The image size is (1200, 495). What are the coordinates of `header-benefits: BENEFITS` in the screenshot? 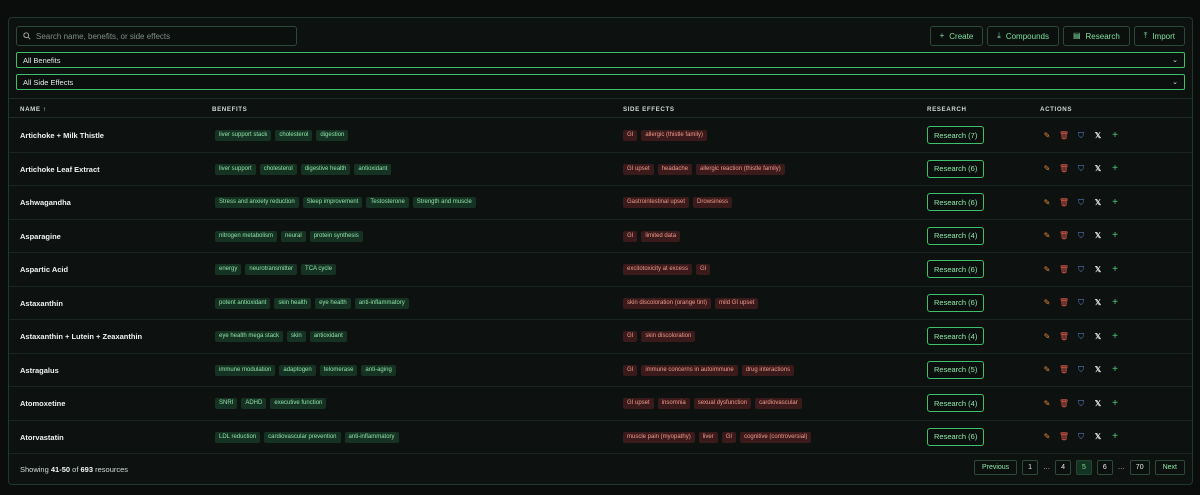 It's located at (230, 109).